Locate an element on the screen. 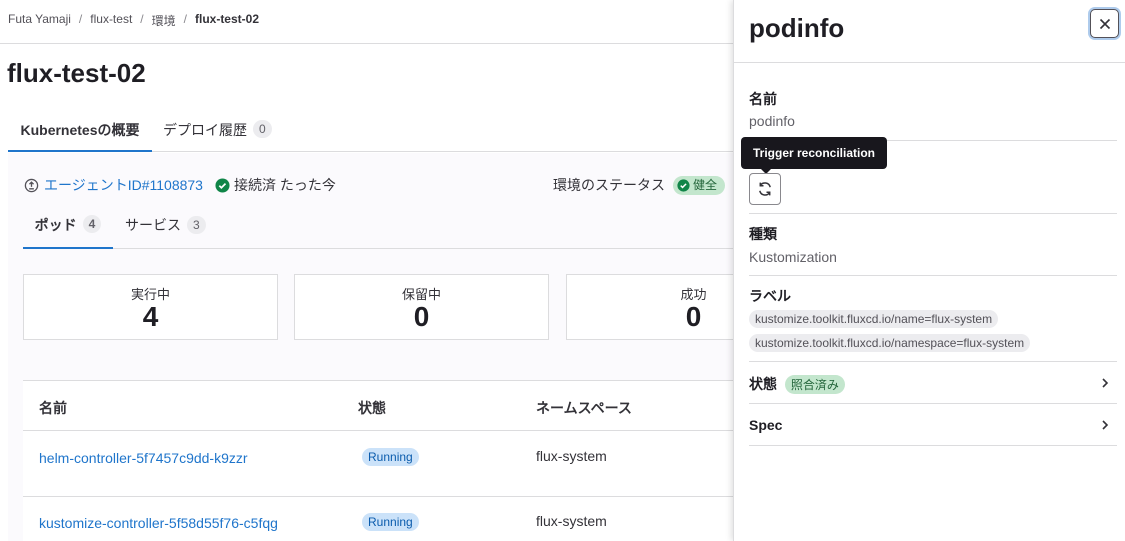  page-title: flux-test-02 is located at coordinates (76, 73).